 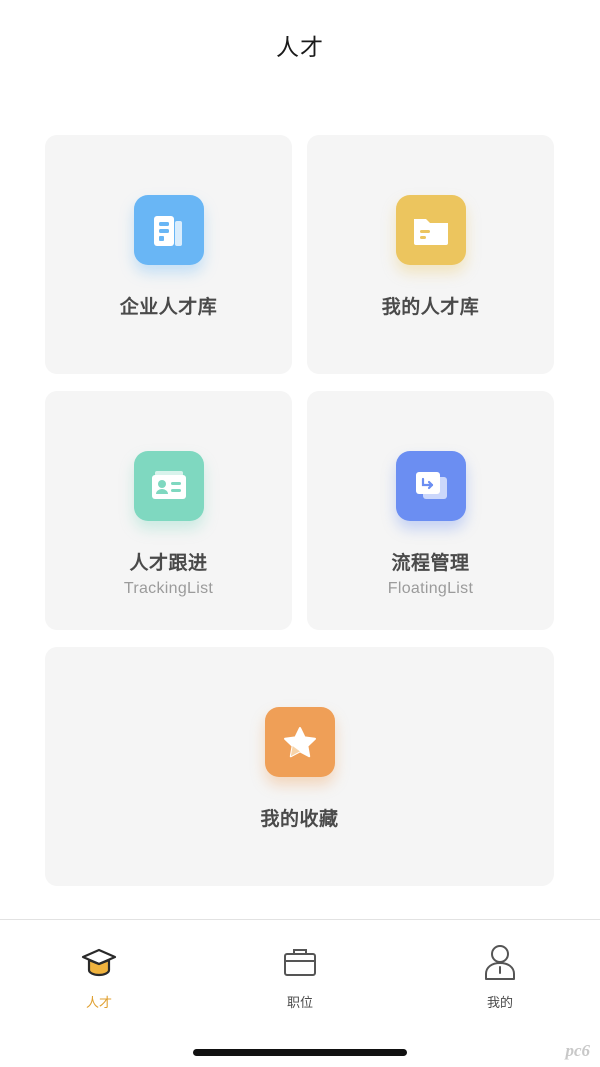 I want to click on my-talent-pool-card: 我的人才库, so click(x=430, y=254).